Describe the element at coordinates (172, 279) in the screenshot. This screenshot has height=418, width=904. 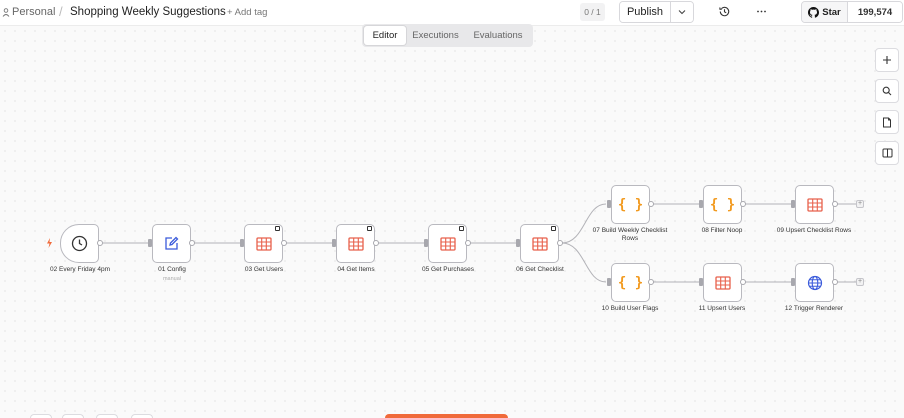
I see `node-sublabel: manual` at that location.